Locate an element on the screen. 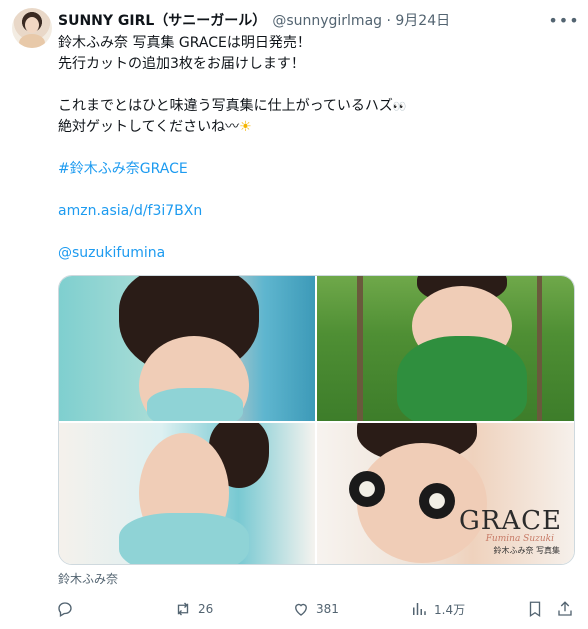 The width and height of the screenshot is (588, 629). photo-4-cover: GRACE Fumina Suzuki 鈴木ふみ奈 写真集 is located at coordinates (445, 493).